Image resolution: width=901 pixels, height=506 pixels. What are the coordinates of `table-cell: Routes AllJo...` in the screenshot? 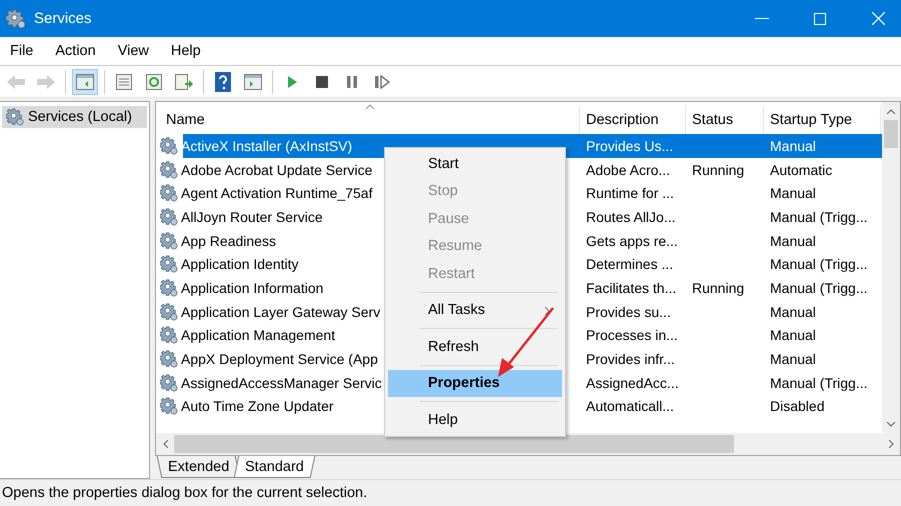 It's located at (631, 216).